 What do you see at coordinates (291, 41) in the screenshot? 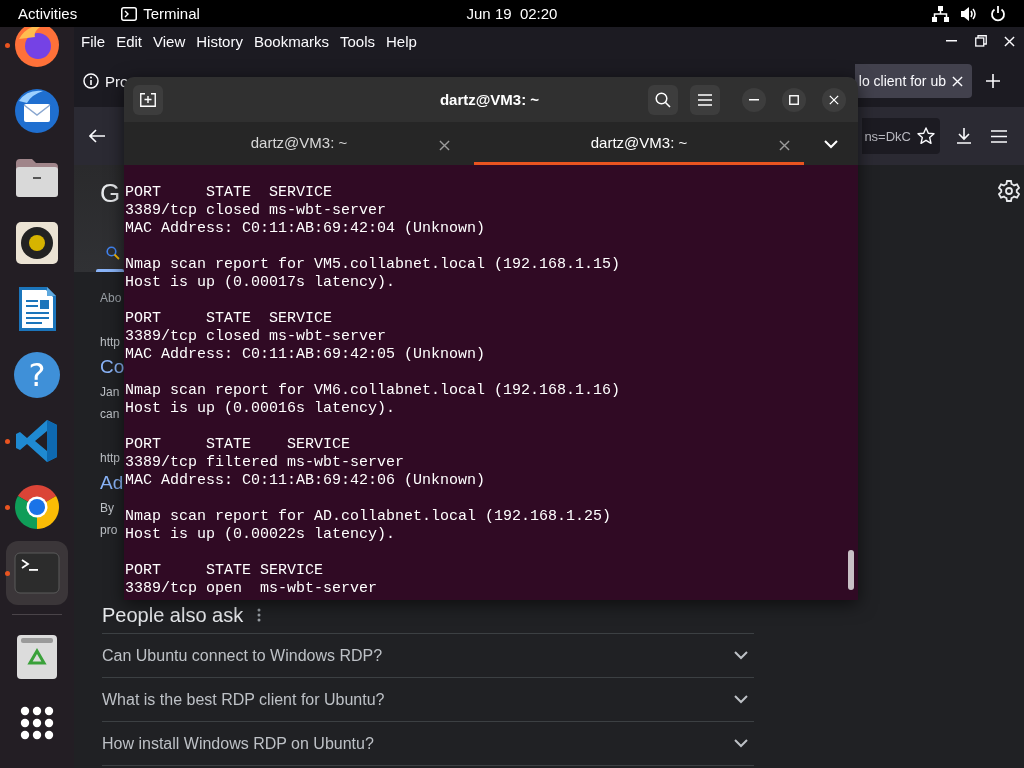
I see `menu-item: Bookmarks` at bounding box center [291, 41].